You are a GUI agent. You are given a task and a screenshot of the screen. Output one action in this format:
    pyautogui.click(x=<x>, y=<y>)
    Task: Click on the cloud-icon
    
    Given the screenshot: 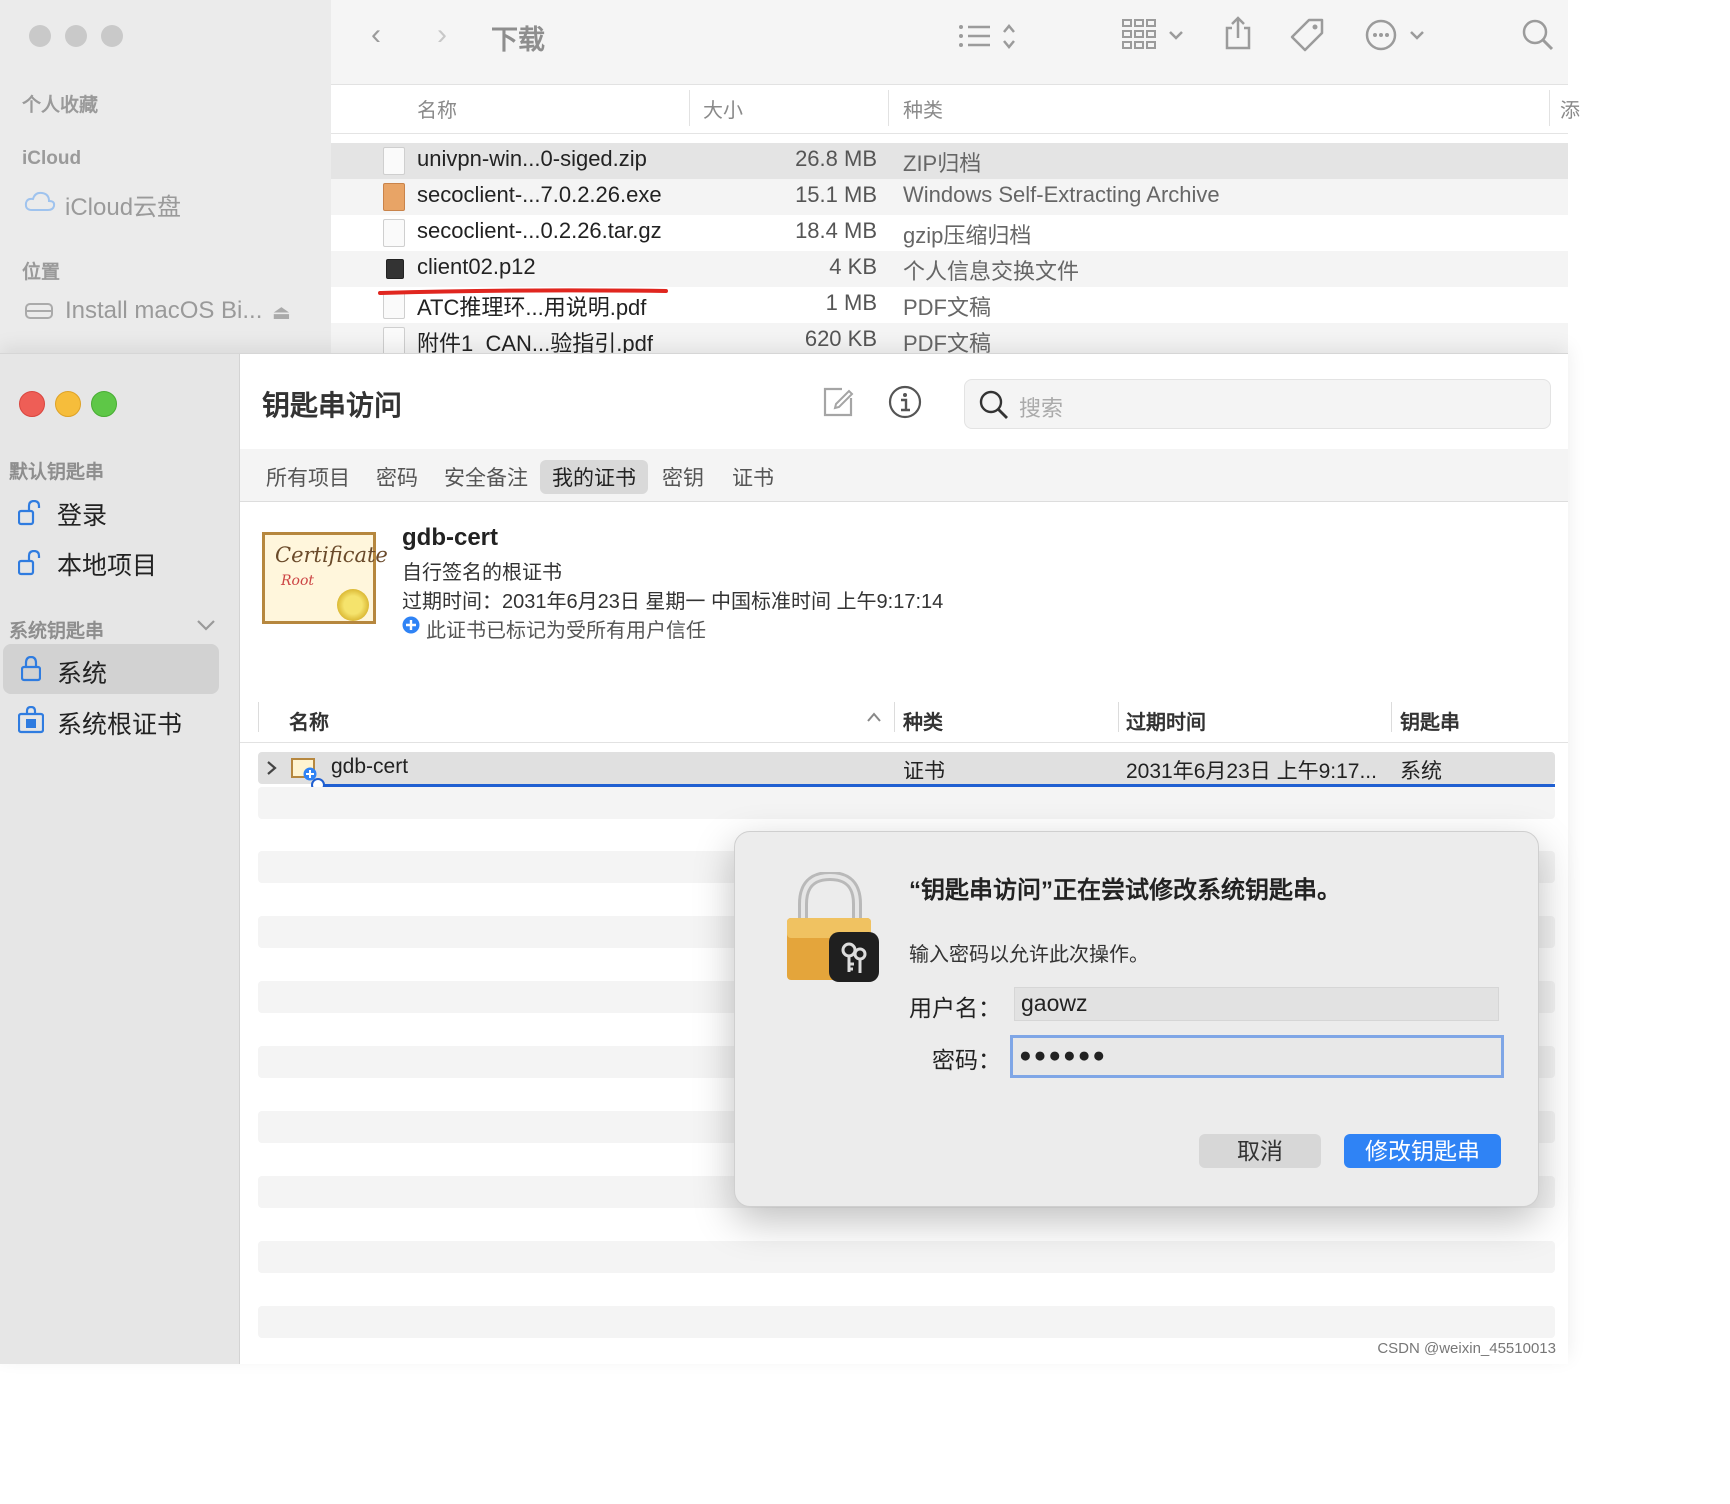 What is the action you would take?
    pyautogui.click(x=40, y=201)
    